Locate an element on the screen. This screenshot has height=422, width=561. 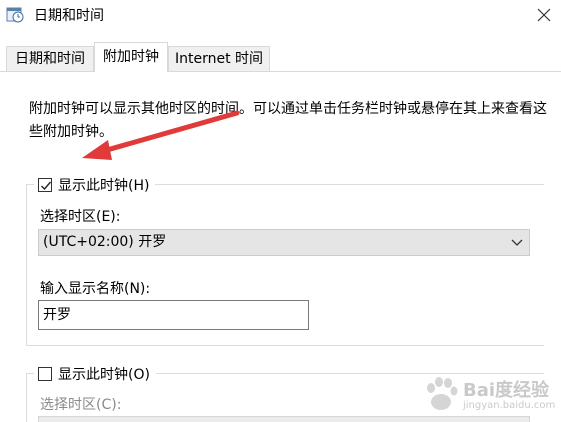
clock1-name-label: 输入显示名称(N): is located at coordinates (95, 289).